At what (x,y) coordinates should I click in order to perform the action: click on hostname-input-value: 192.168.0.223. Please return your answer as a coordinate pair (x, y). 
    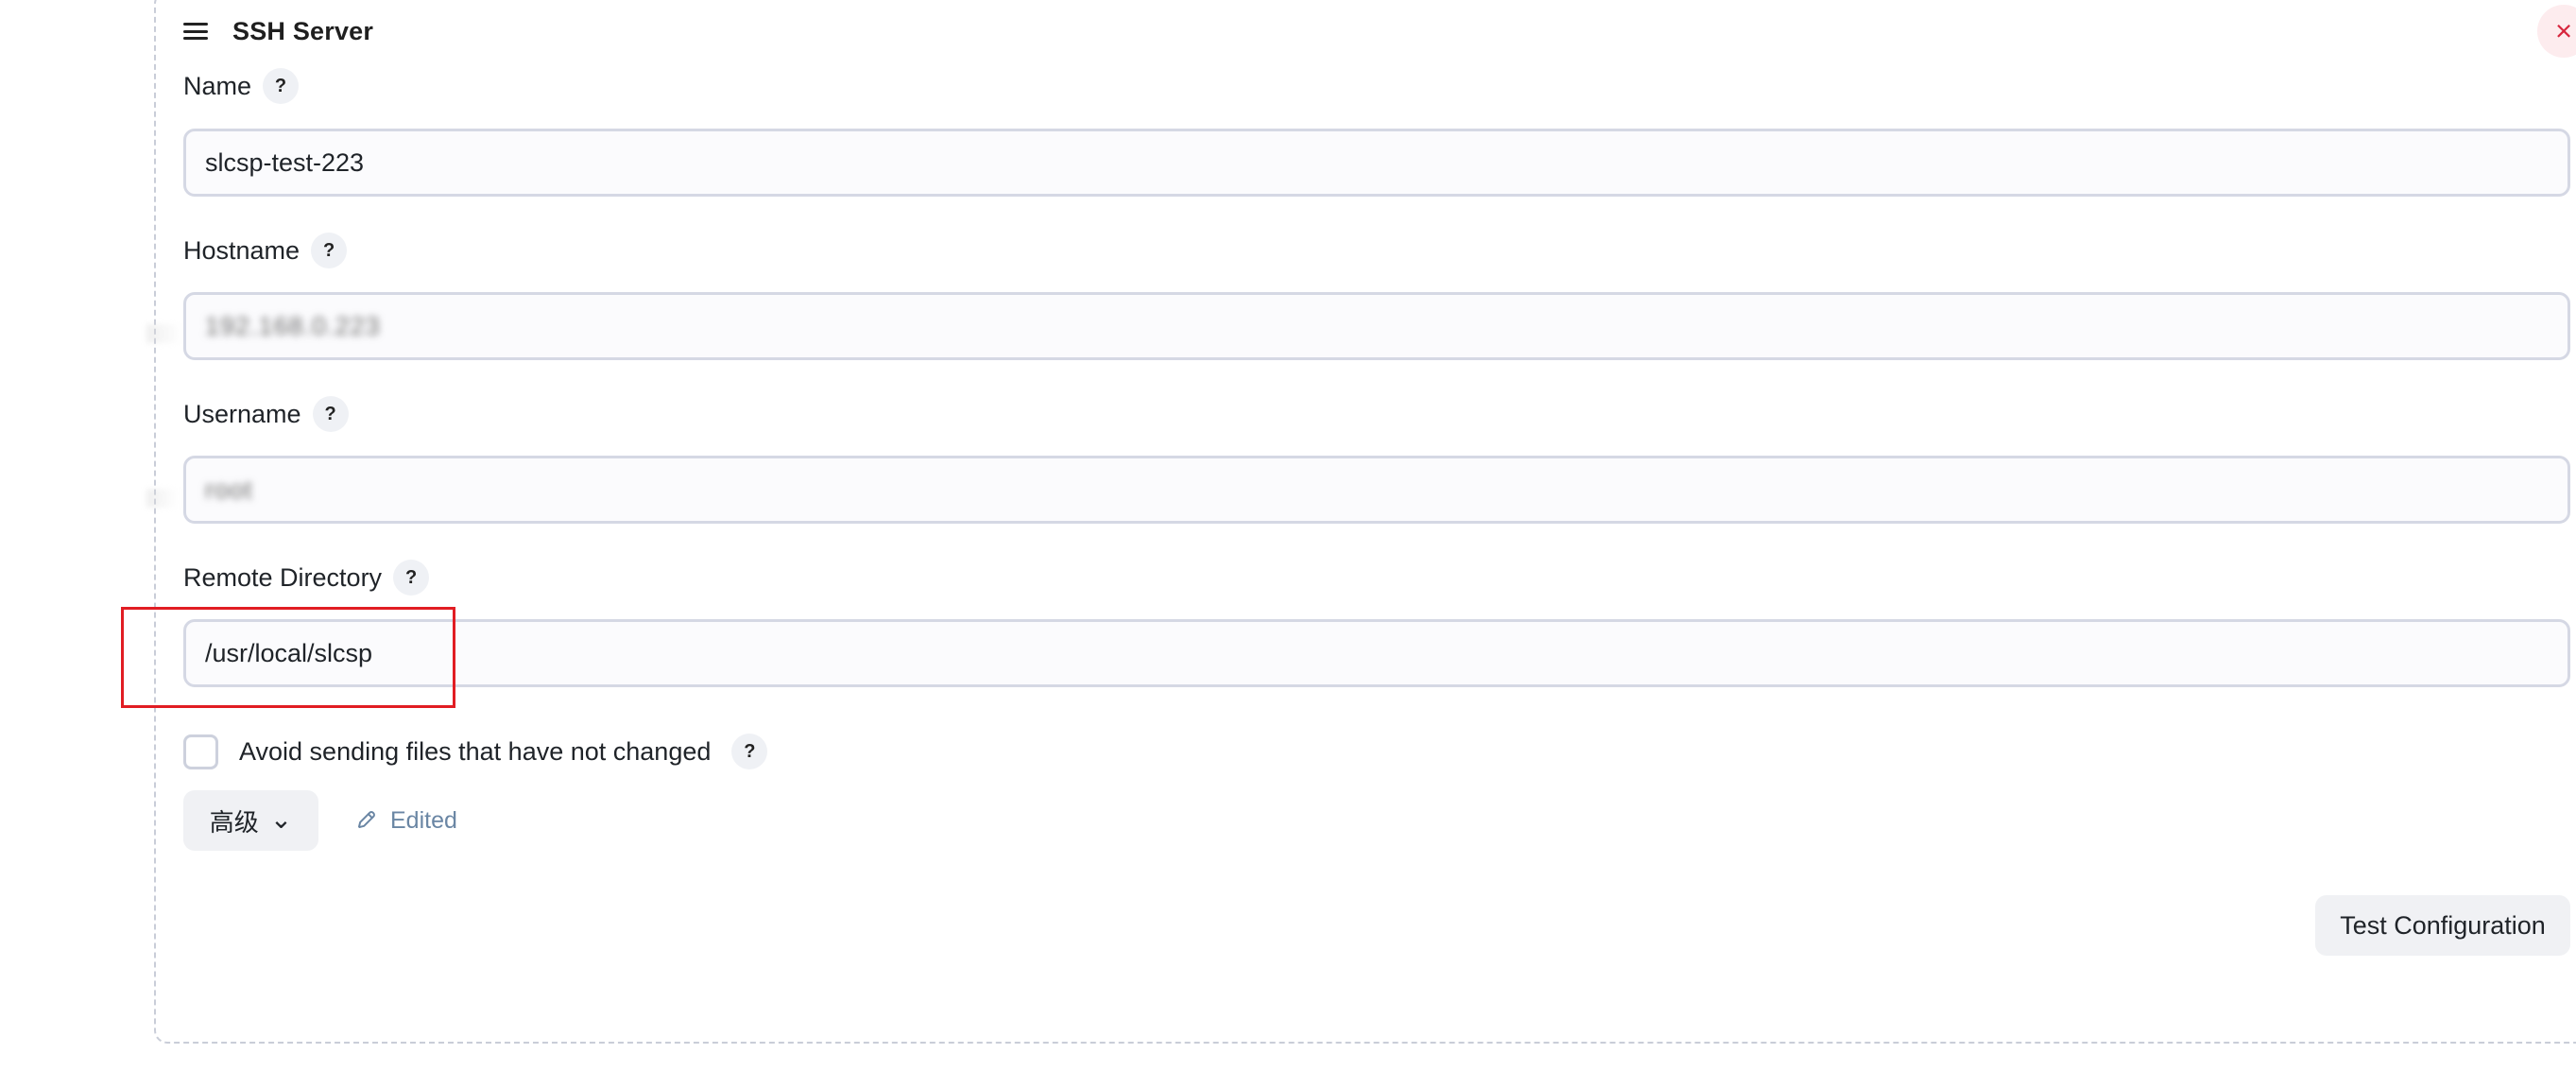
    Looking at the image, I should click on (293, 325).